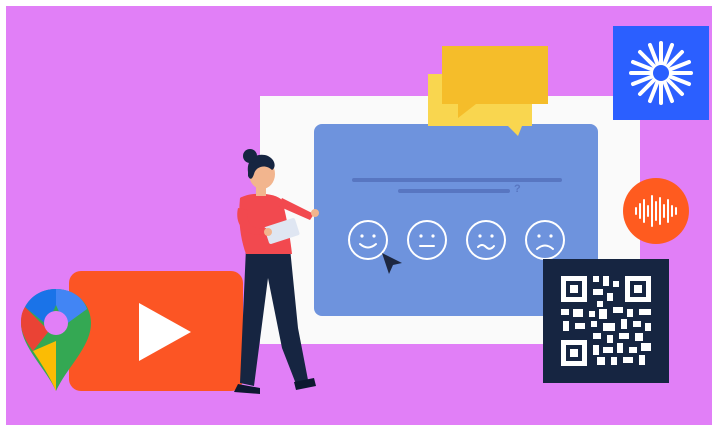 This screenshot has width=718, height=431. Describe the element at coordinates (276, 271) in the screenshot. I see `person-illustration` at that location.